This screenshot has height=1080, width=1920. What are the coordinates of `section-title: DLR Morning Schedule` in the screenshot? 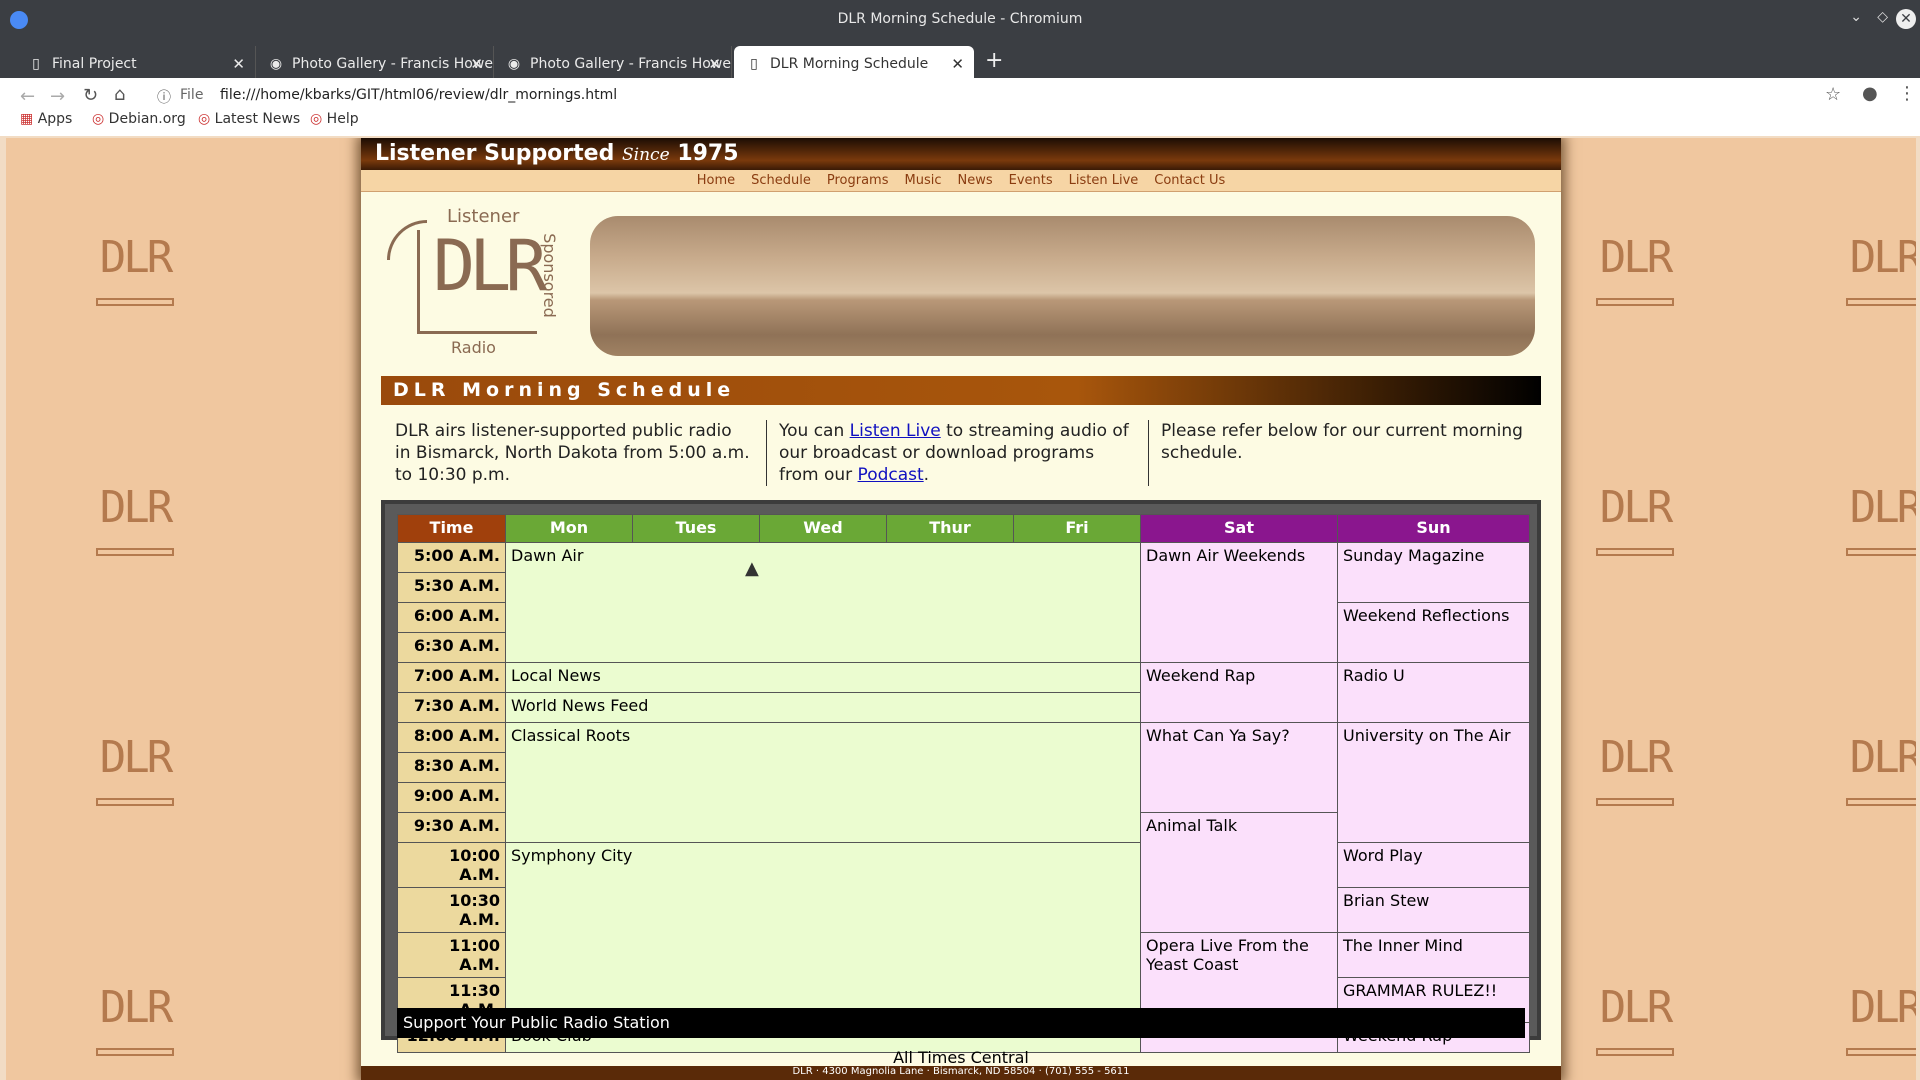 It's located at (961, 390).